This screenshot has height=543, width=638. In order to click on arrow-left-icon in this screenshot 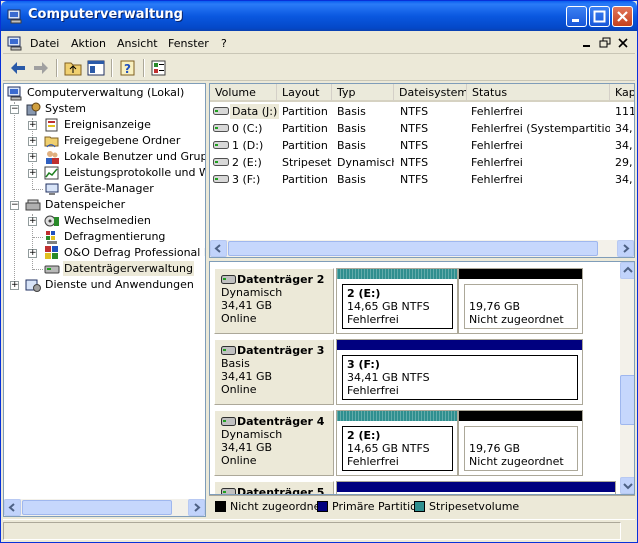, I will do `click(11, 507)`.